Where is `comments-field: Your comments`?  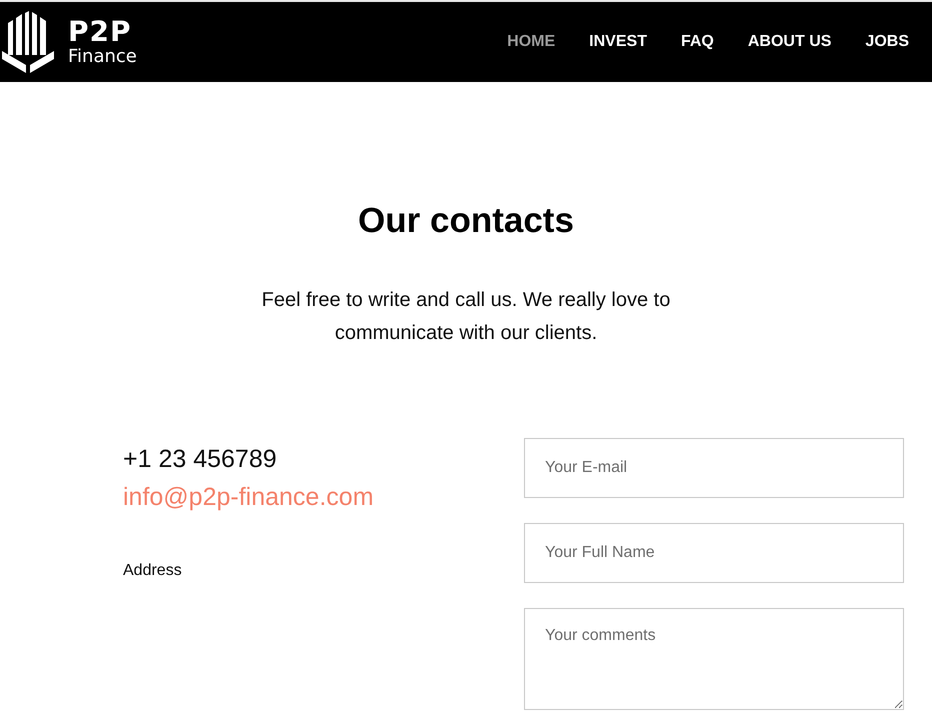
comments-field: Your comments is located at coordinates (714, 659).